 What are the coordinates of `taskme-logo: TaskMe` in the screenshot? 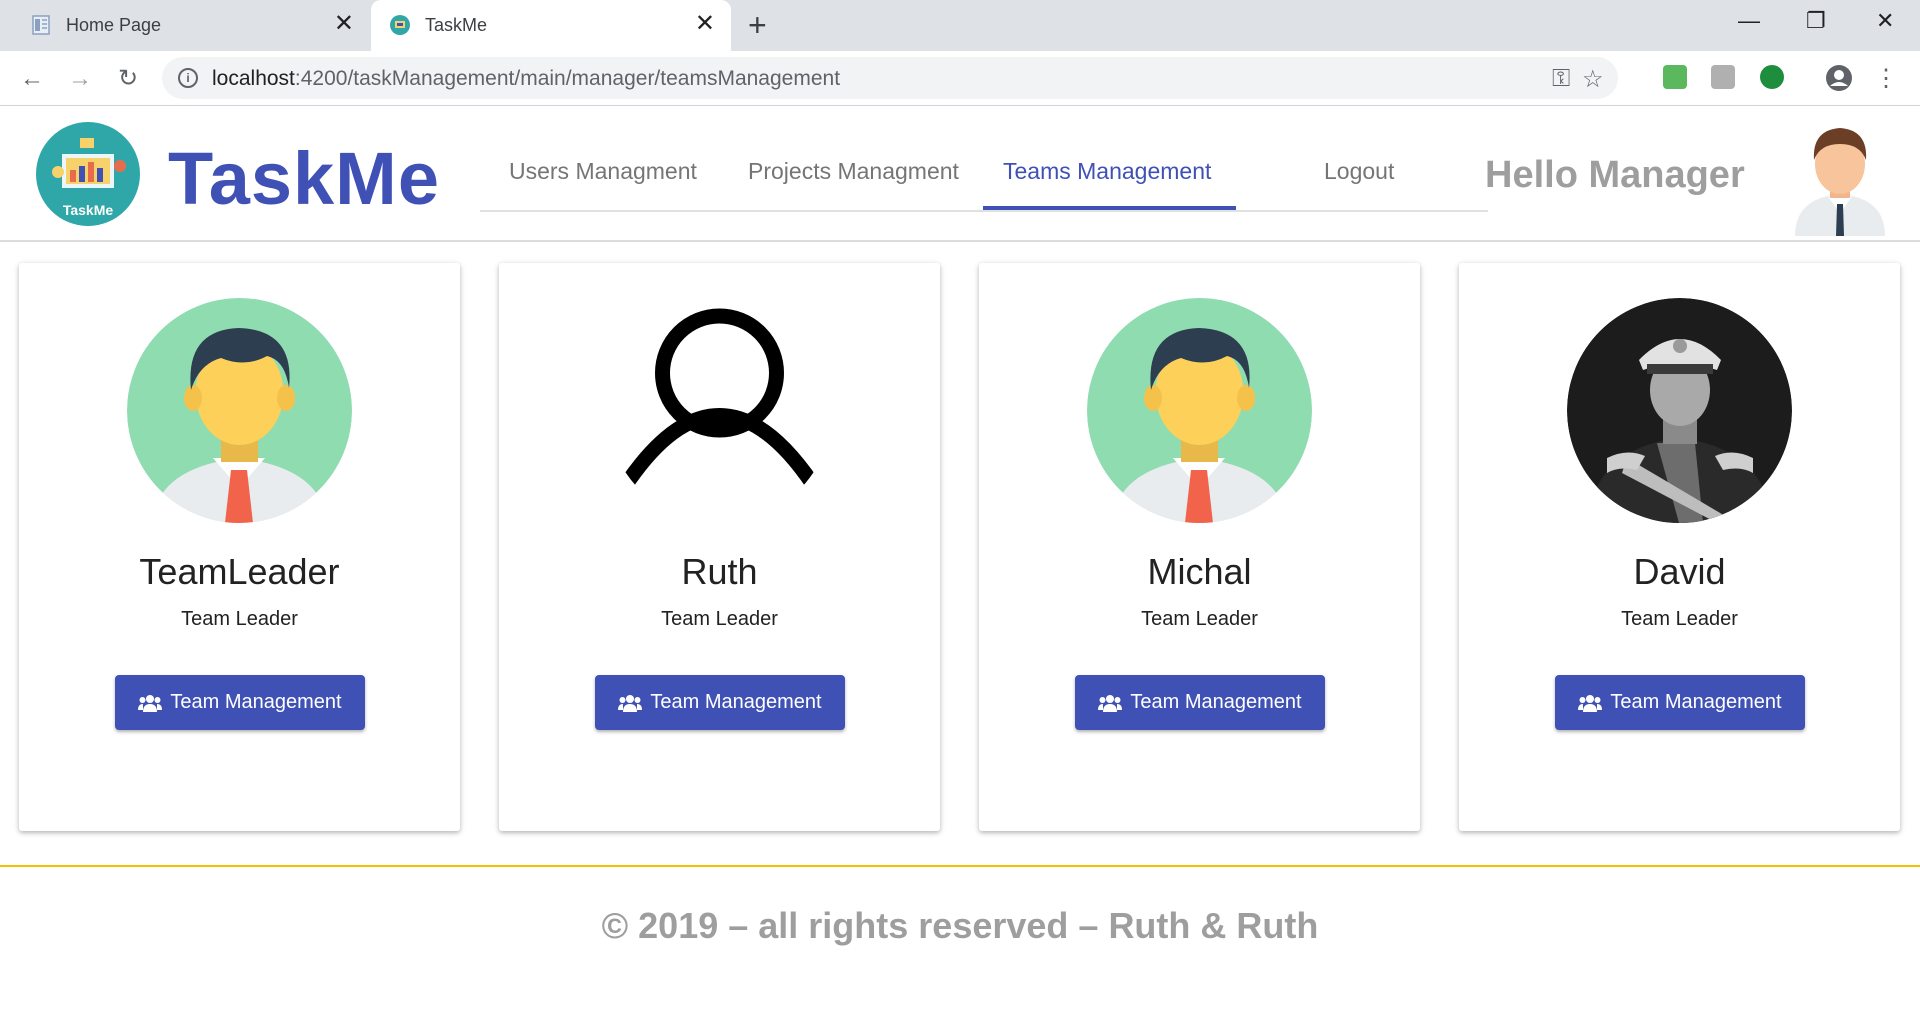 It's located at (88, 174).